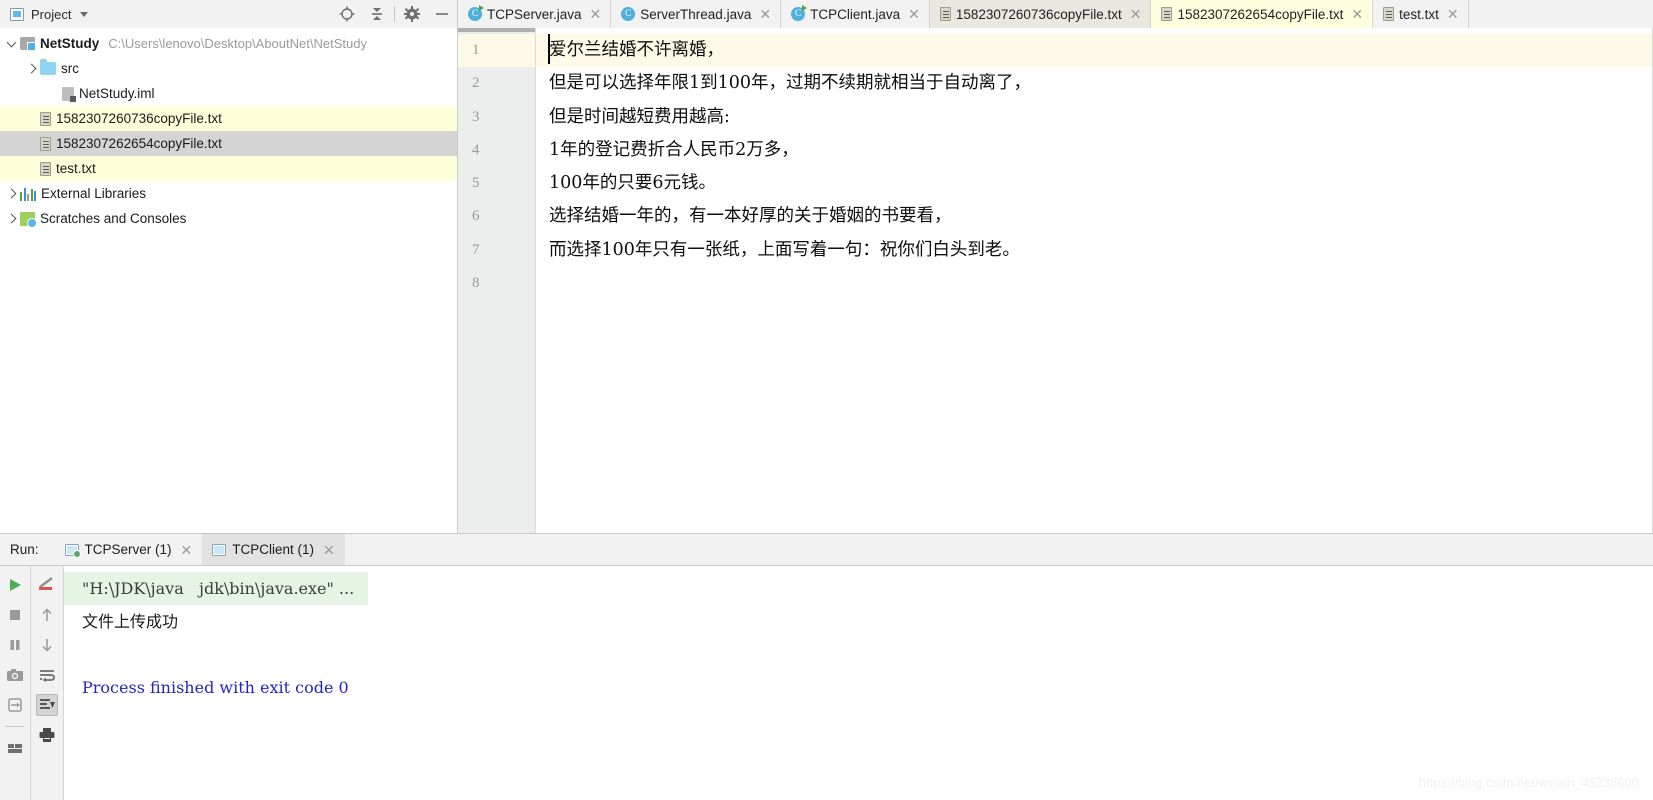 The image size is (1653, 800). What do you see at coordinates (790, 83) in the screenshot?
I see `editor-line: 但是可以选择年限1到100年，过期不续期就相当于自动离了，` at bounding box center [790, 83].